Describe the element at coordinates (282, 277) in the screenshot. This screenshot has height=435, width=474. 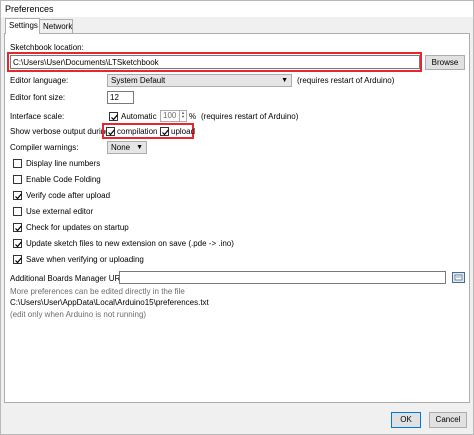
I see `boards-manager-urls-input` at that location.